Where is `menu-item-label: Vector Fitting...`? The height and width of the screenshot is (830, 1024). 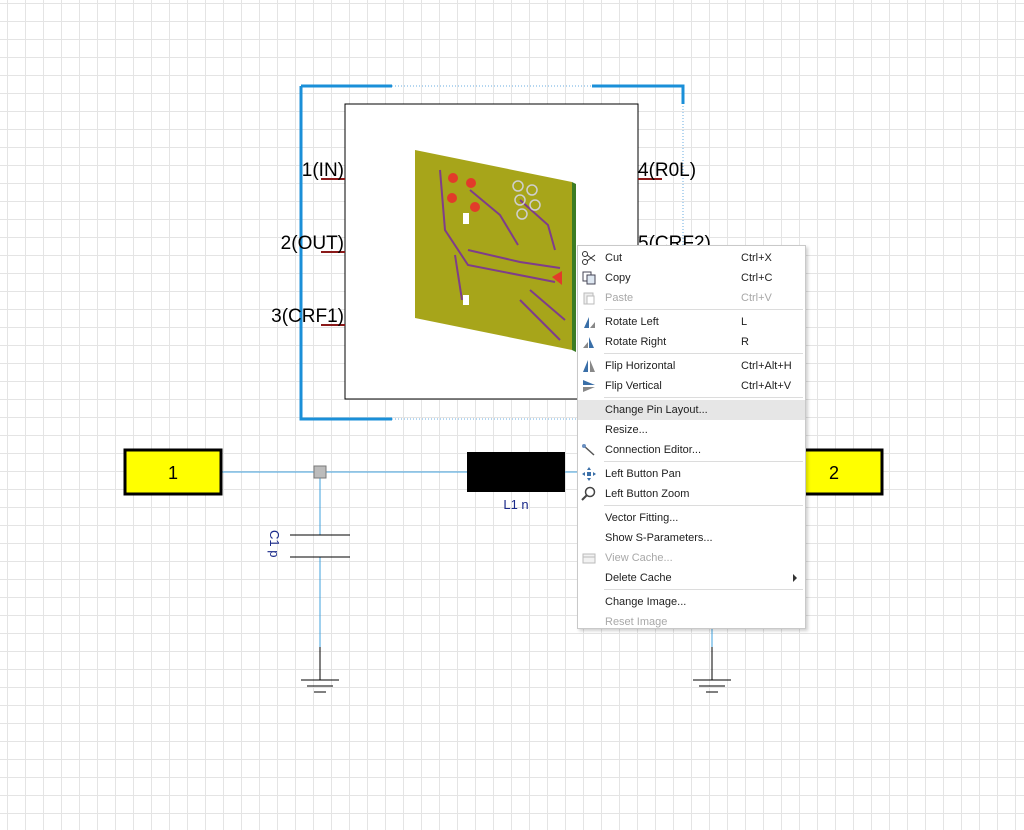
menu-item-label: Vector Fitting... is located at coordinates (642, 518).